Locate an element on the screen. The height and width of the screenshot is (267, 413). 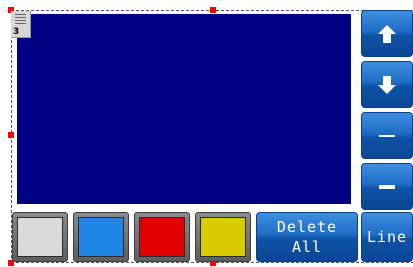
delete-all-button: Delete All is located at coordinates (307, 237).